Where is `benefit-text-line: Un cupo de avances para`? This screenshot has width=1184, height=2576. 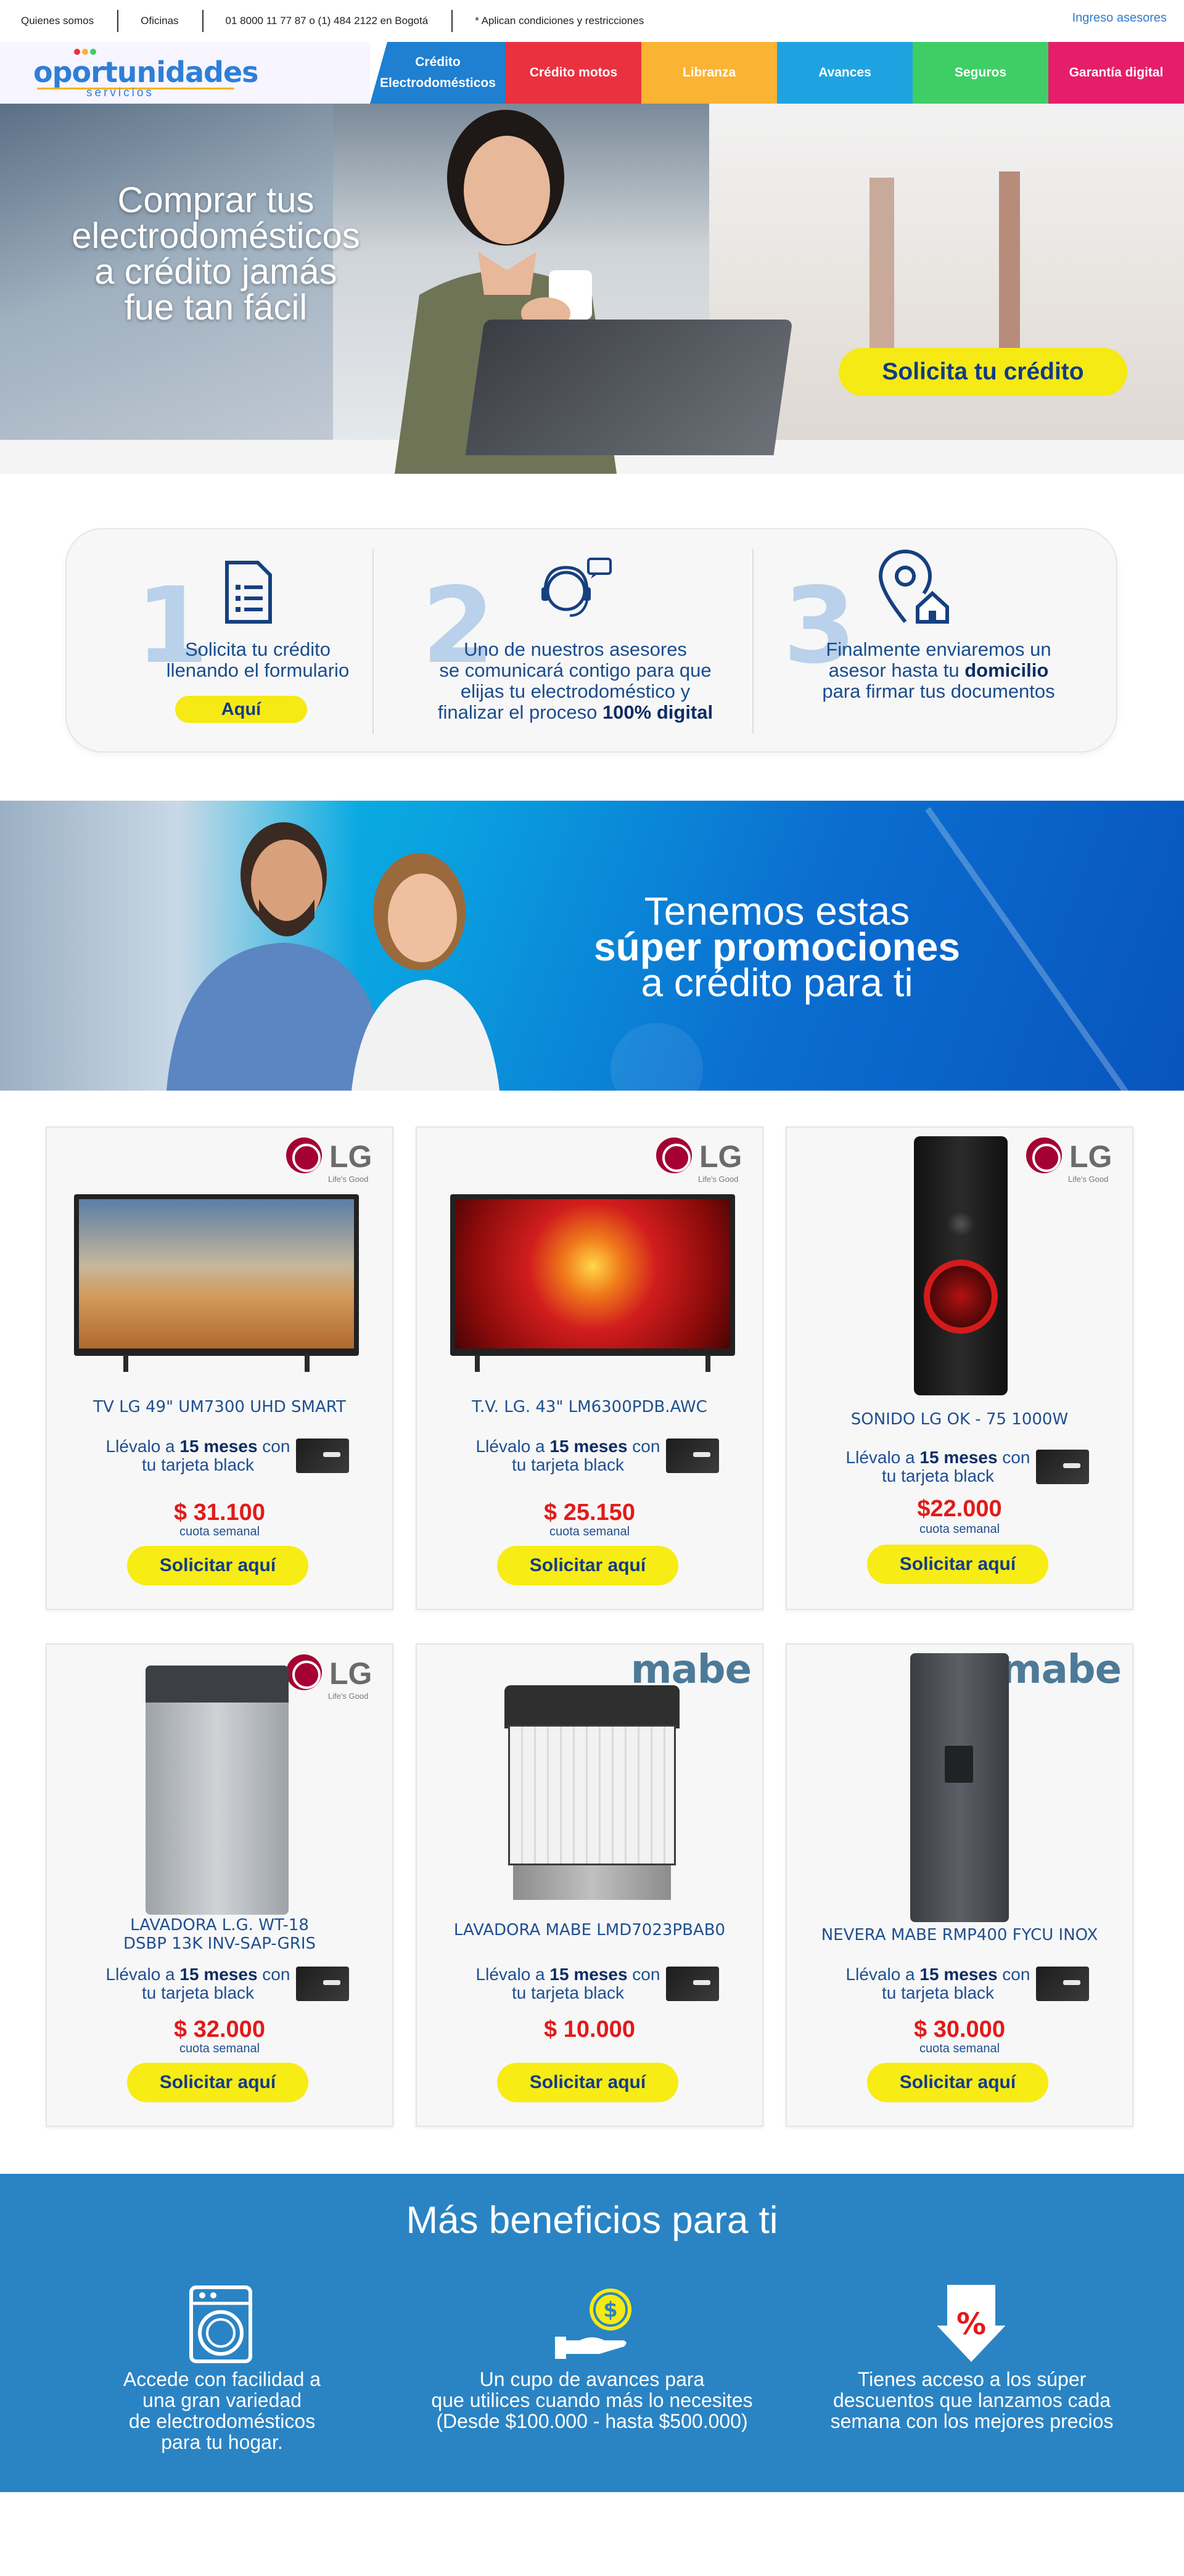
benefit-text-line: Un cupo de avances para is located at coordinates (592, 2379).